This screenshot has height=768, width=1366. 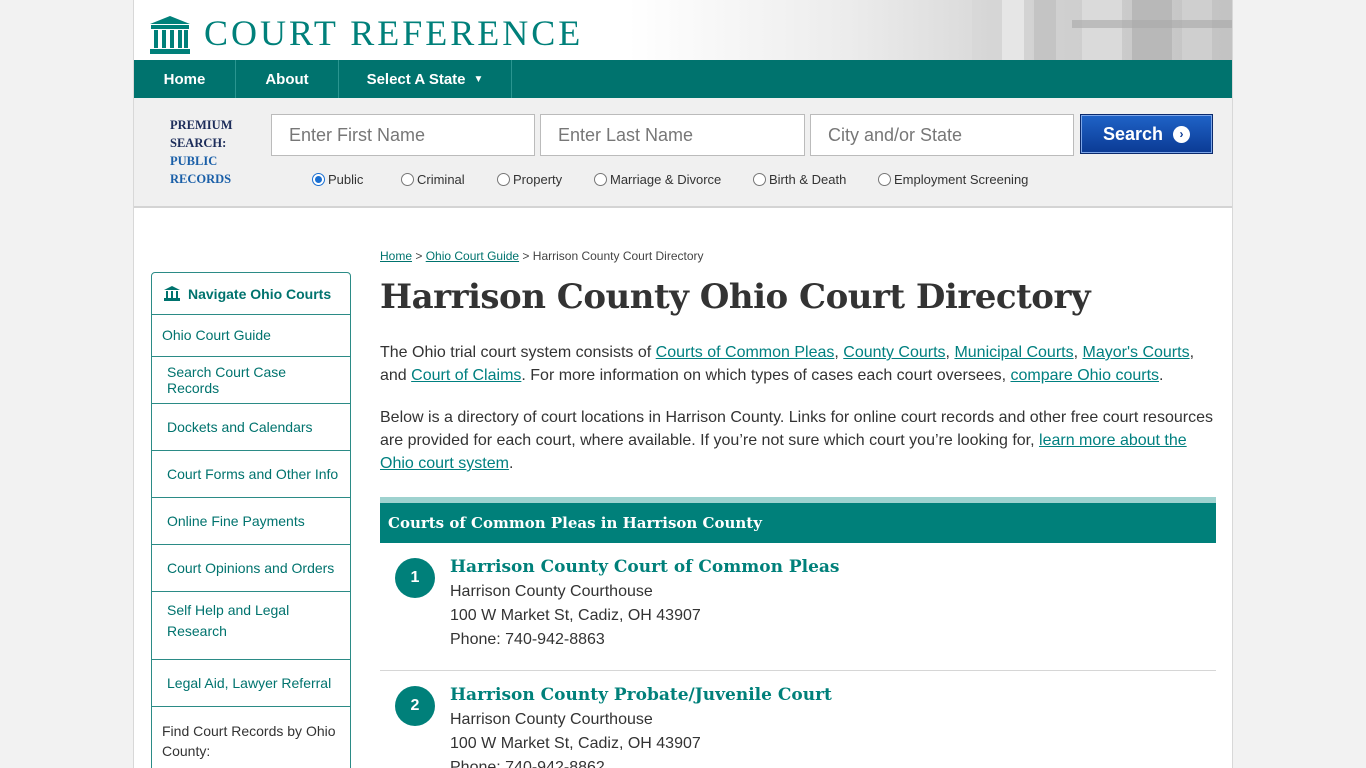 What do you see at coordinates (839, 352) in the screenshot?
I see `intro-text: ,` at bounding box center [839, 352].